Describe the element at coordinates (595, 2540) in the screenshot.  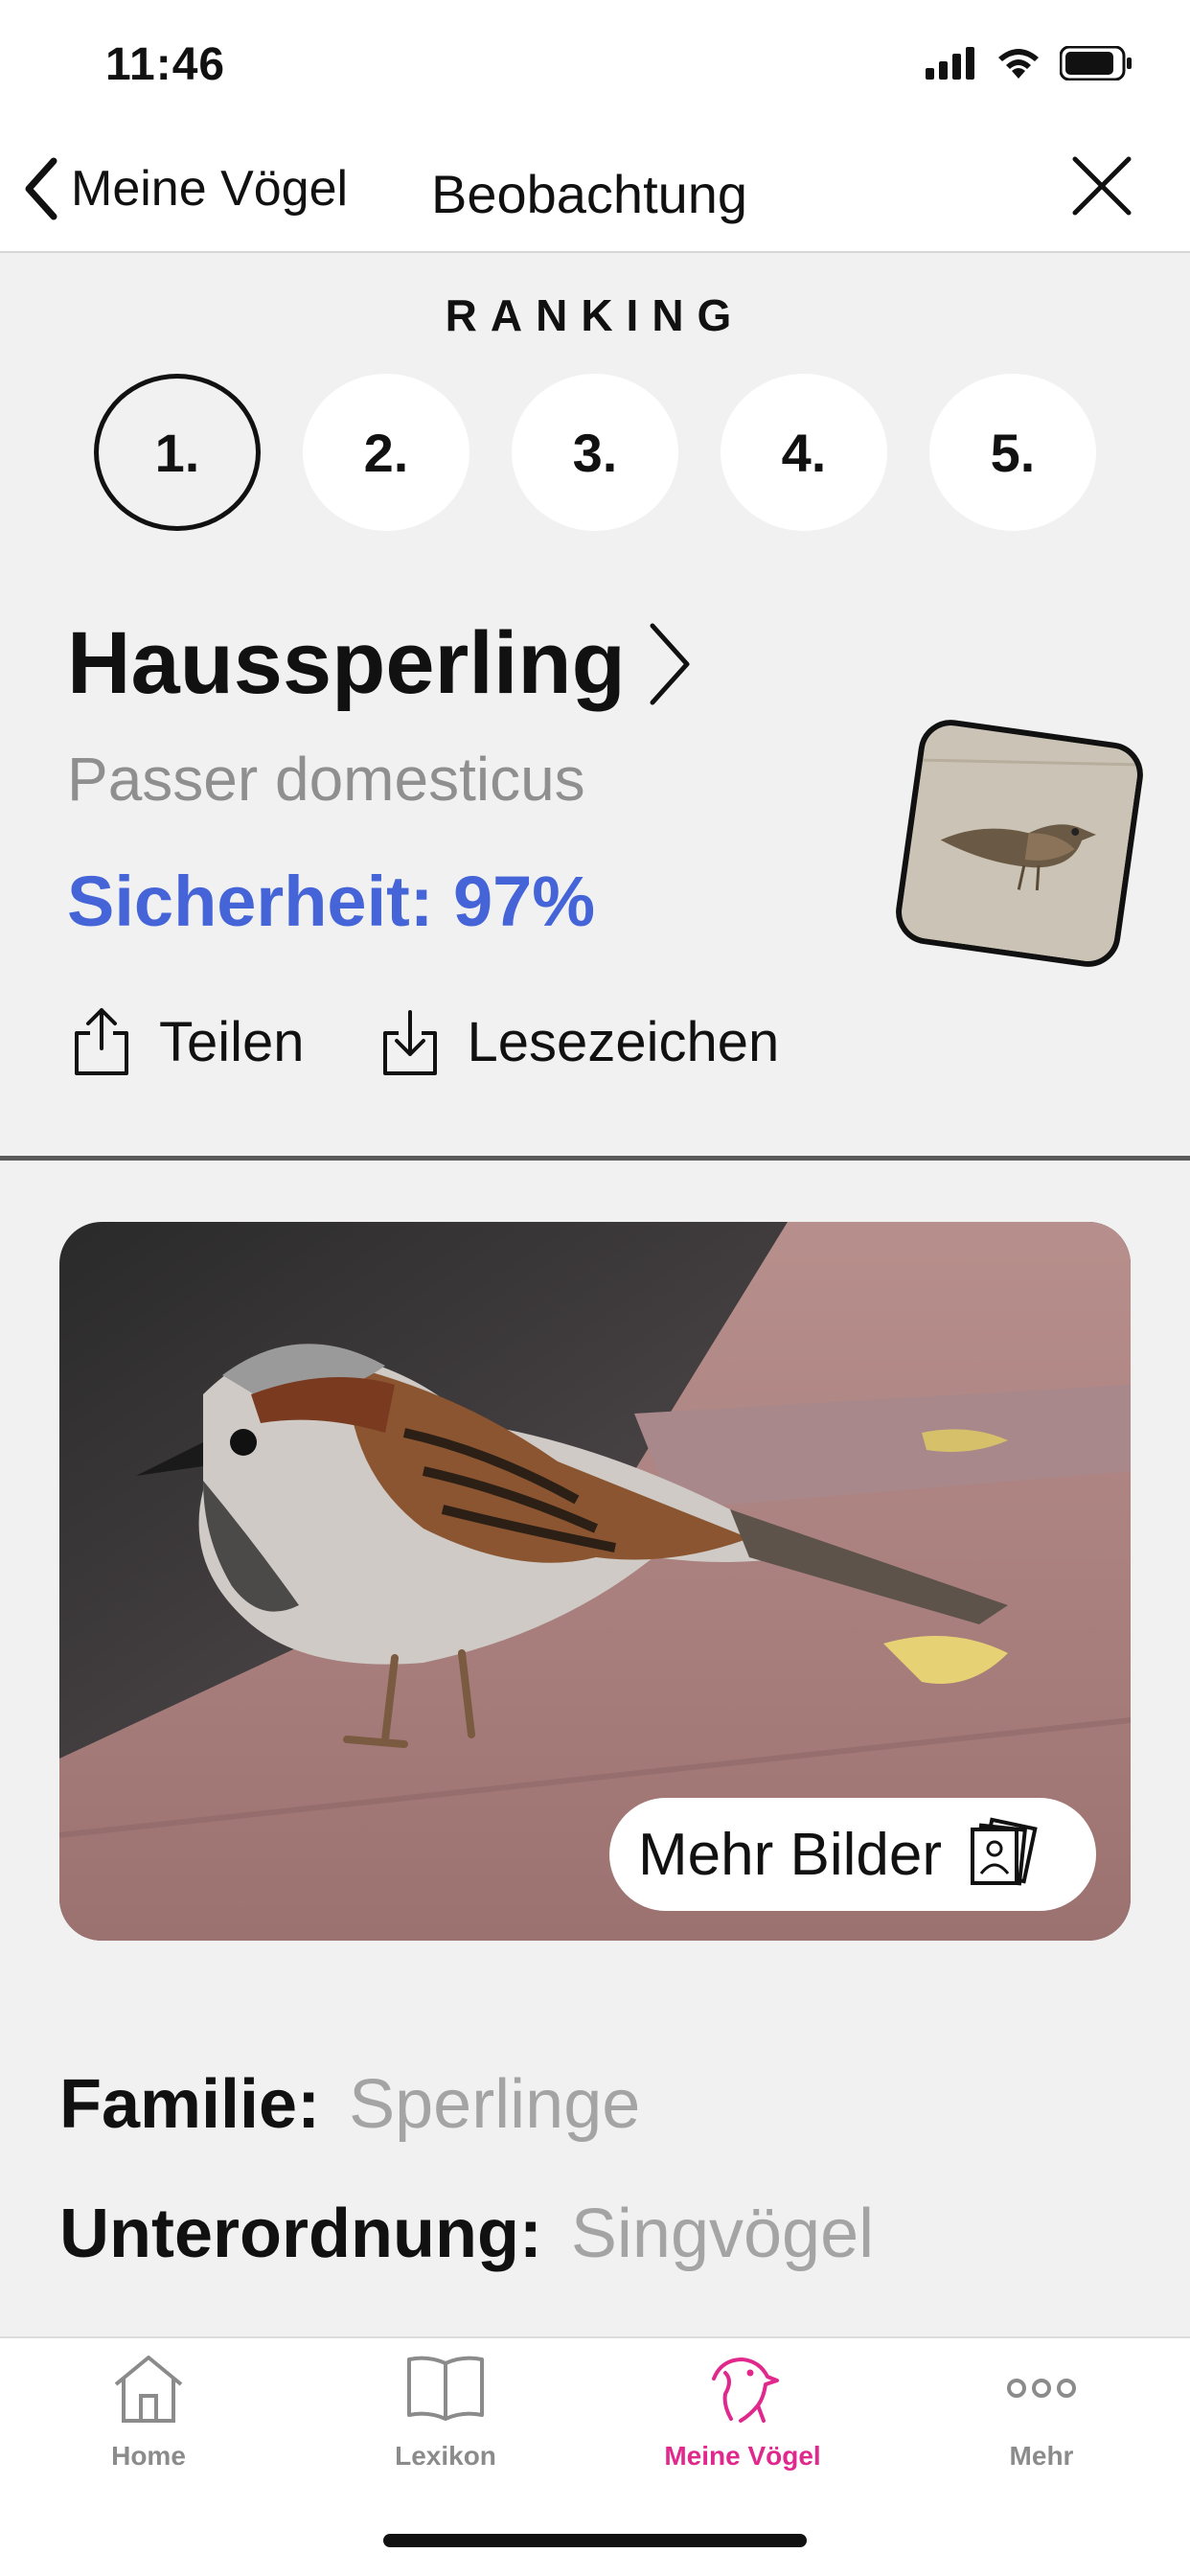
I see `home-indicator` at that location.